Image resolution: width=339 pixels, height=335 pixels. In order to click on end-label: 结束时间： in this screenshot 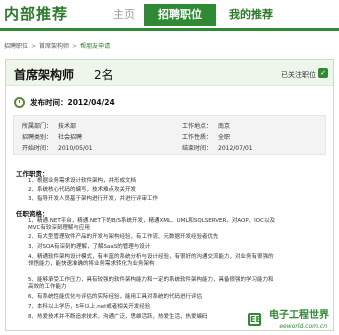, I will do `click(197, 148)`.